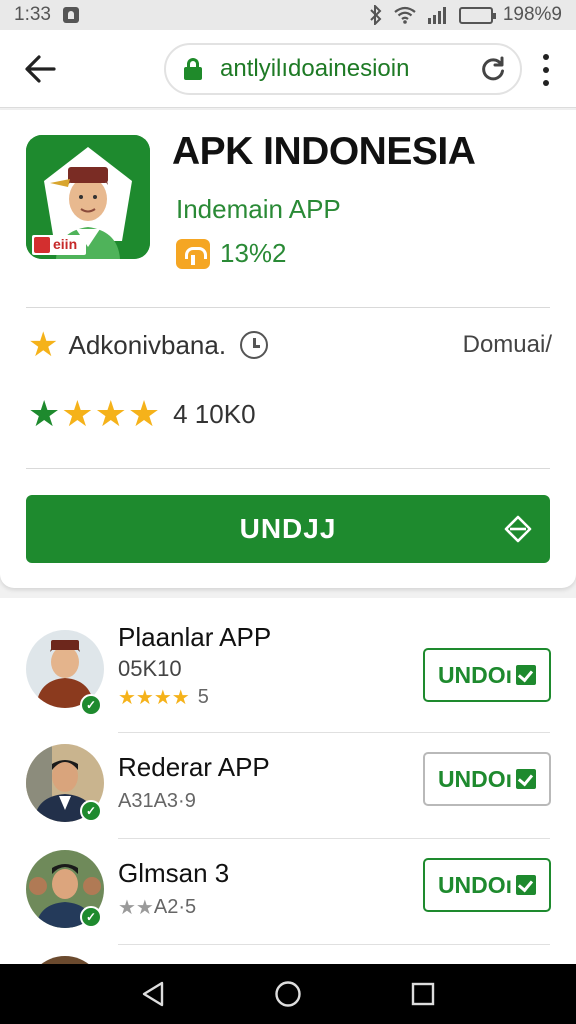 The width and height of the screenshot is (576, 1024). I want to click on info-right-text: Domuai/, so click(507, 344).